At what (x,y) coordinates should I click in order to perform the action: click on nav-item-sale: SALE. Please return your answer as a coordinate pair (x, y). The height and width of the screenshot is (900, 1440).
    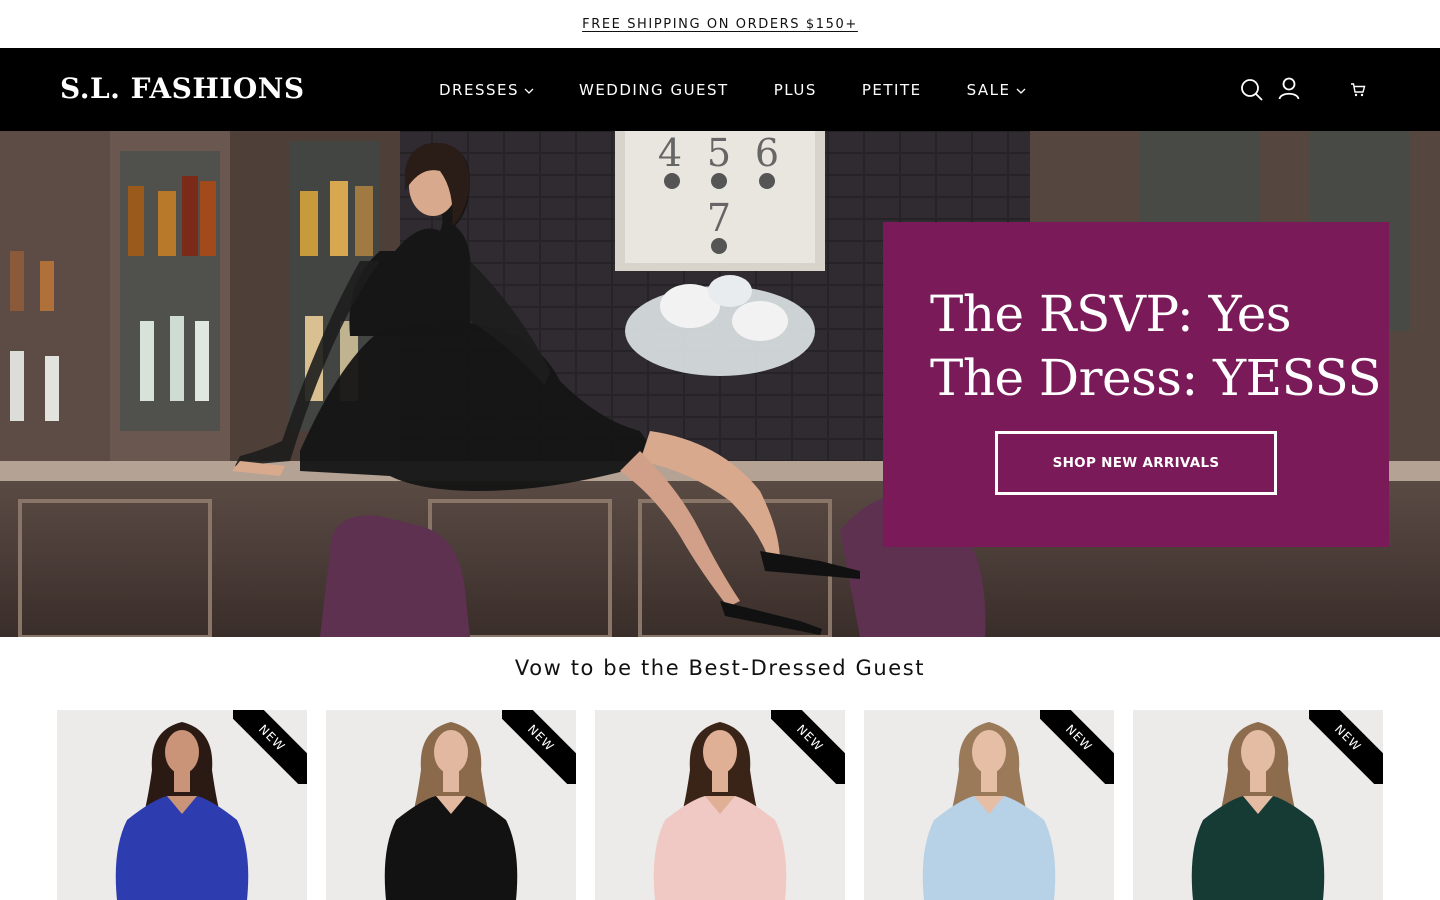
    Looking at the image, I should click on (996, 90).